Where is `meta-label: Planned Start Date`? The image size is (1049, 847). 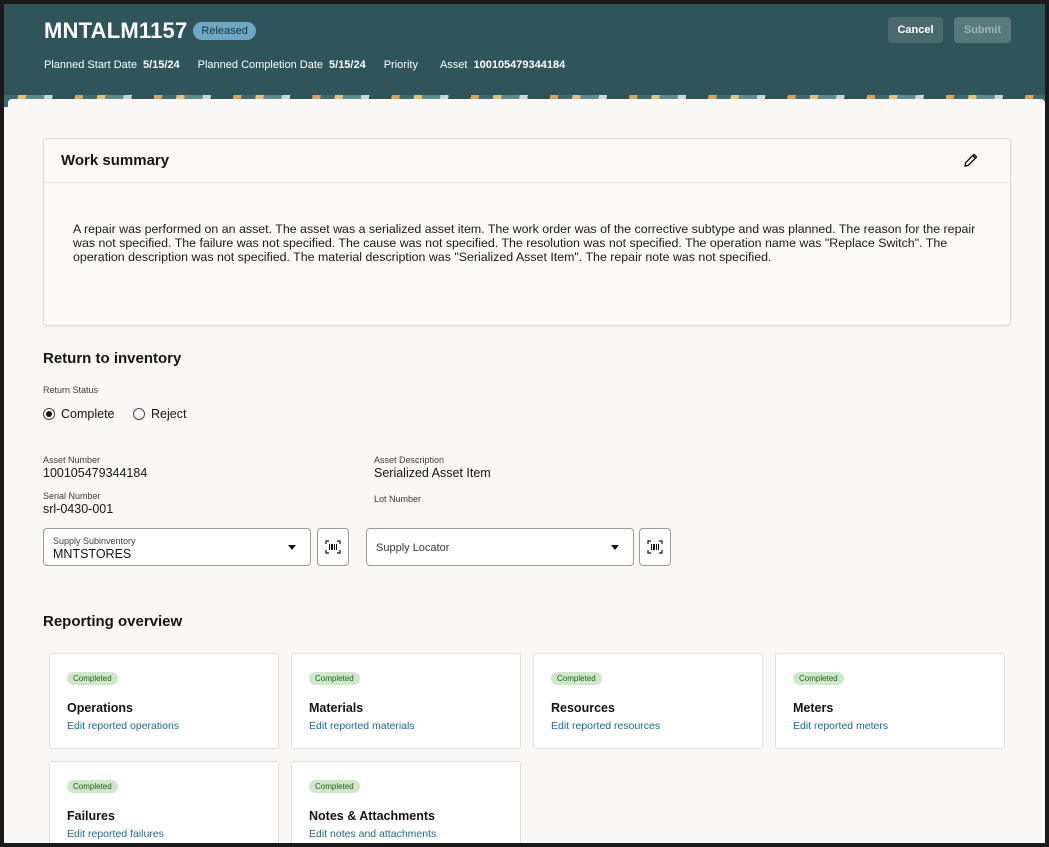 meta-label: Planned Start Date is located at coordinates (90, 65).